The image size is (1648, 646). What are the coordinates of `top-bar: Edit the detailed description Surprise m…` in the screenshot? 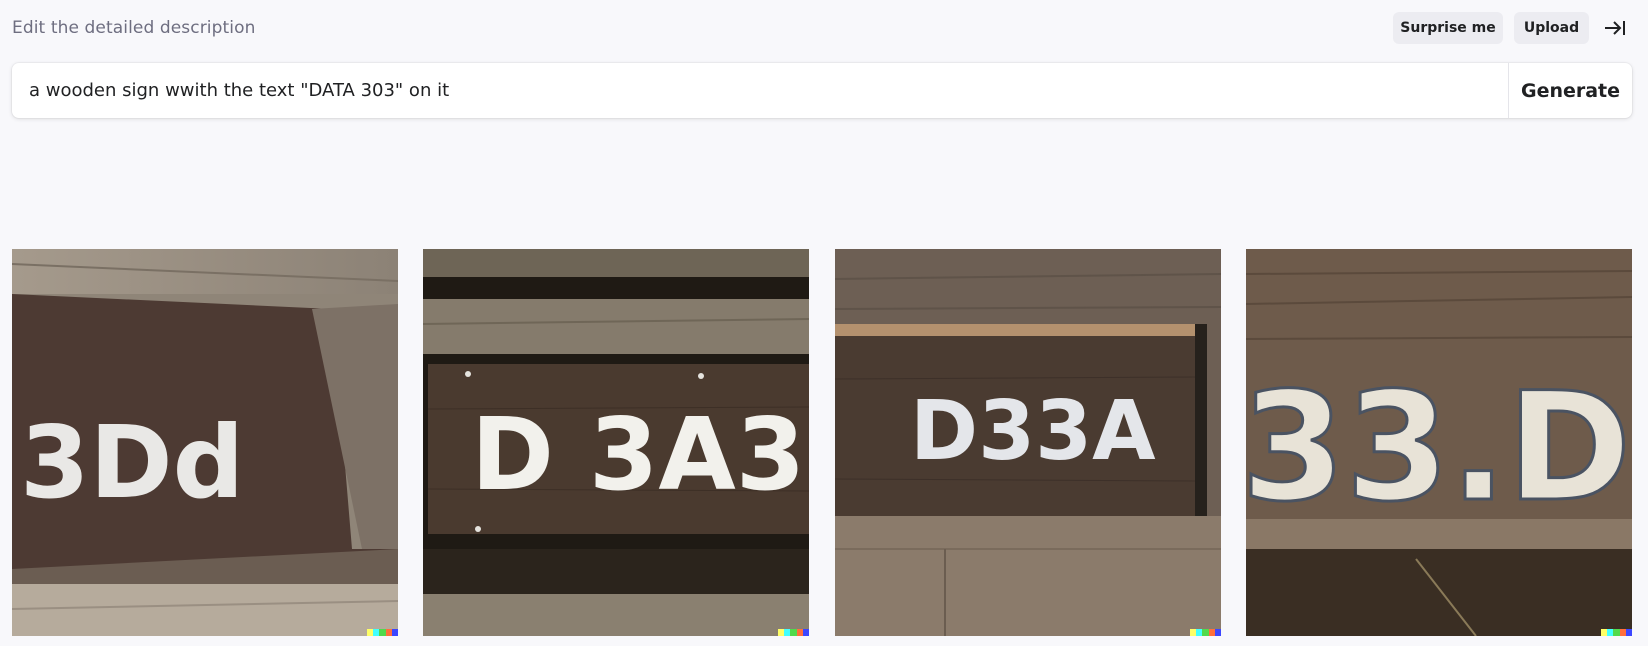 It's located at (824, 28).